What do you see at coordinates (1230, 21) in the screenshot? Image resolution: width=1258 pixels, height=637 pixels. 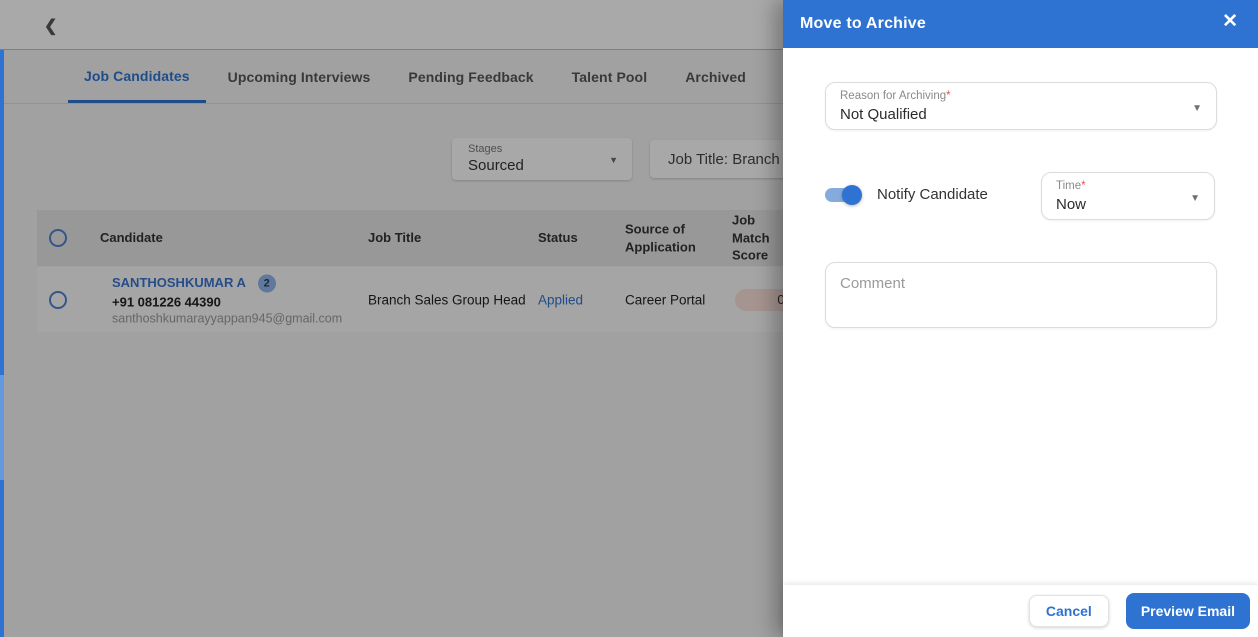 I see `close-icon: ✕` at bounding box center [1230, 21].